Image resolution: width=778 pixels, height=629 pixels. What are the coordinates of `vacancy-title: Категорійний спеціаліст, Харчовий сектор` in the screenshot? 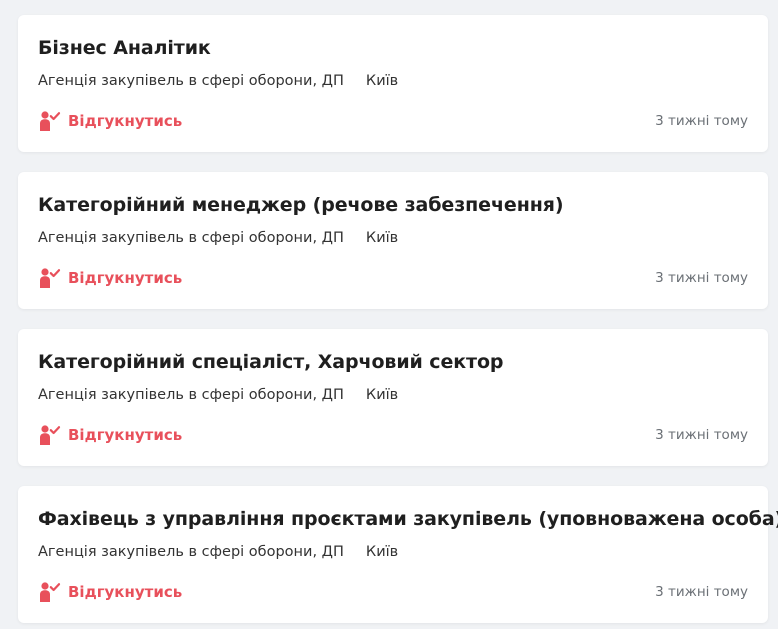 It's located at (271, 362).